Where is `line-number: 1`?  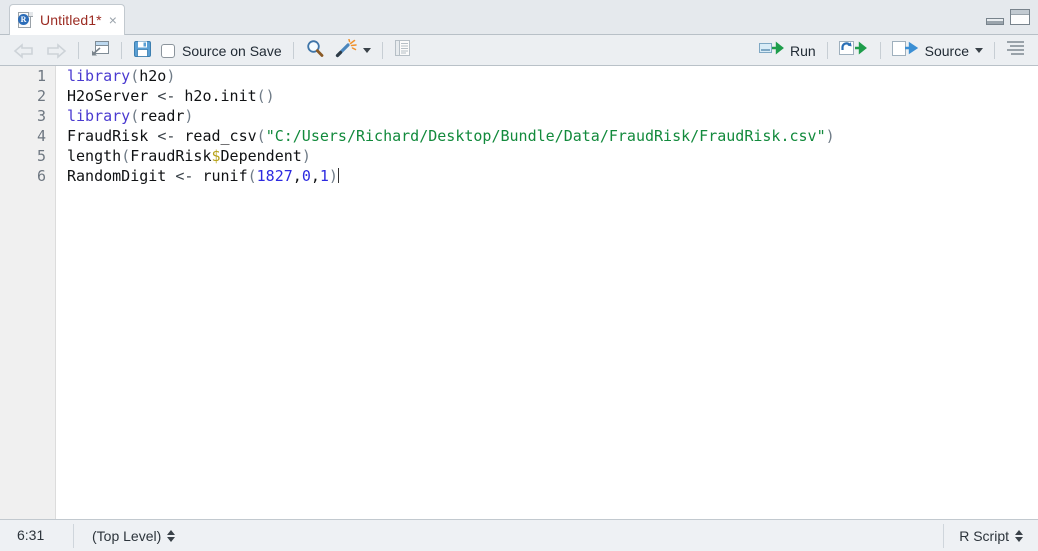 line-number: 1 is located at coordinates (41, 76).